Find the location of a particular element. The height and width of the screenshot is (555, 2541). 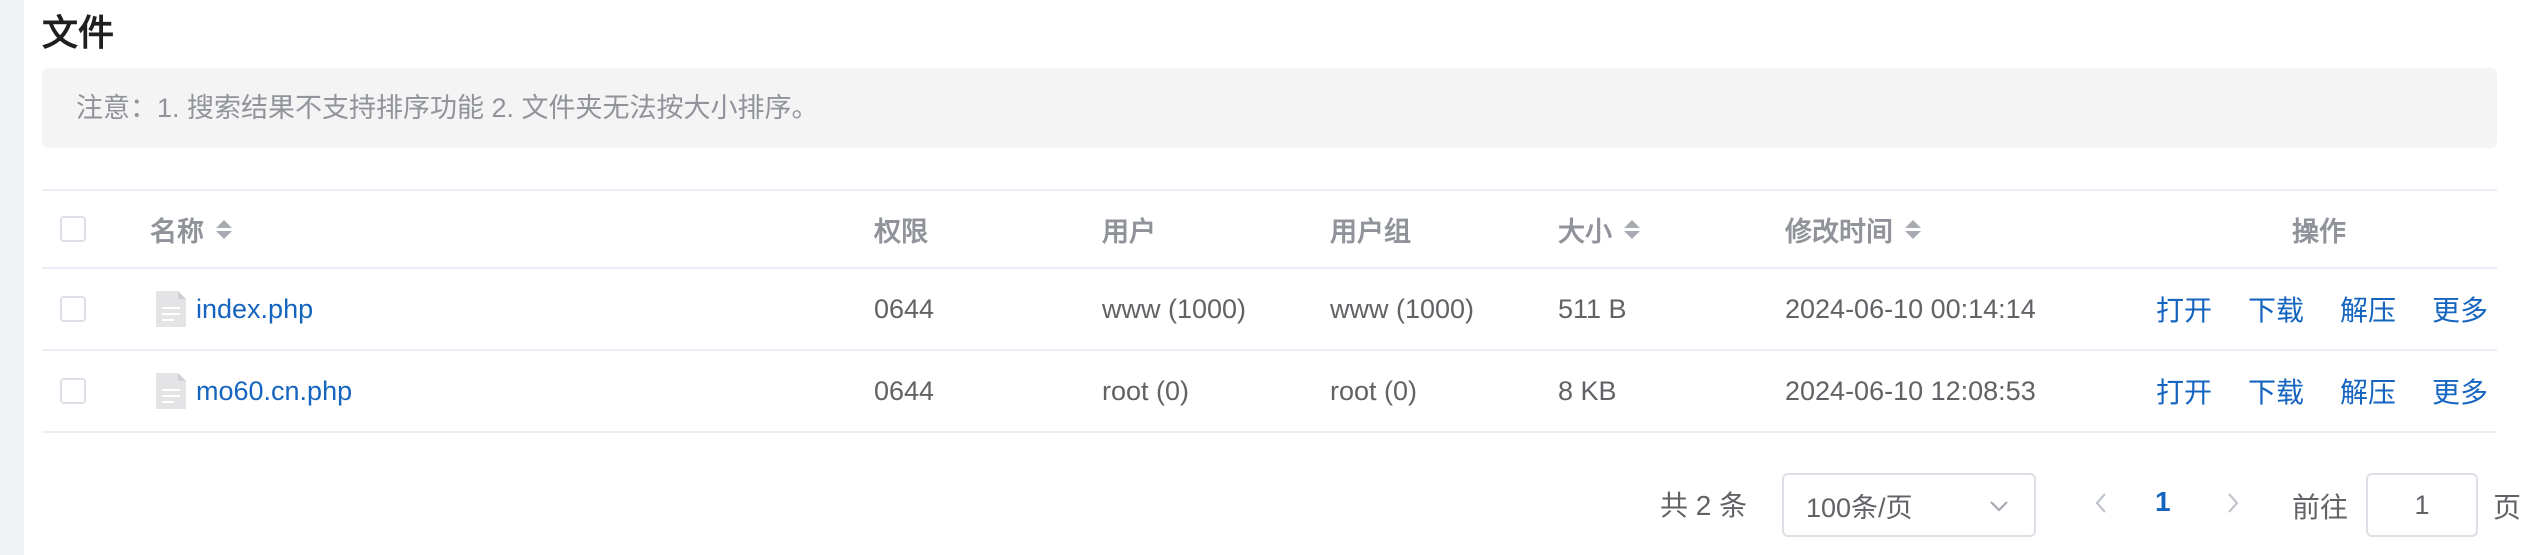

column-group-header: 用户组 is located at coordinates (1370, 229).